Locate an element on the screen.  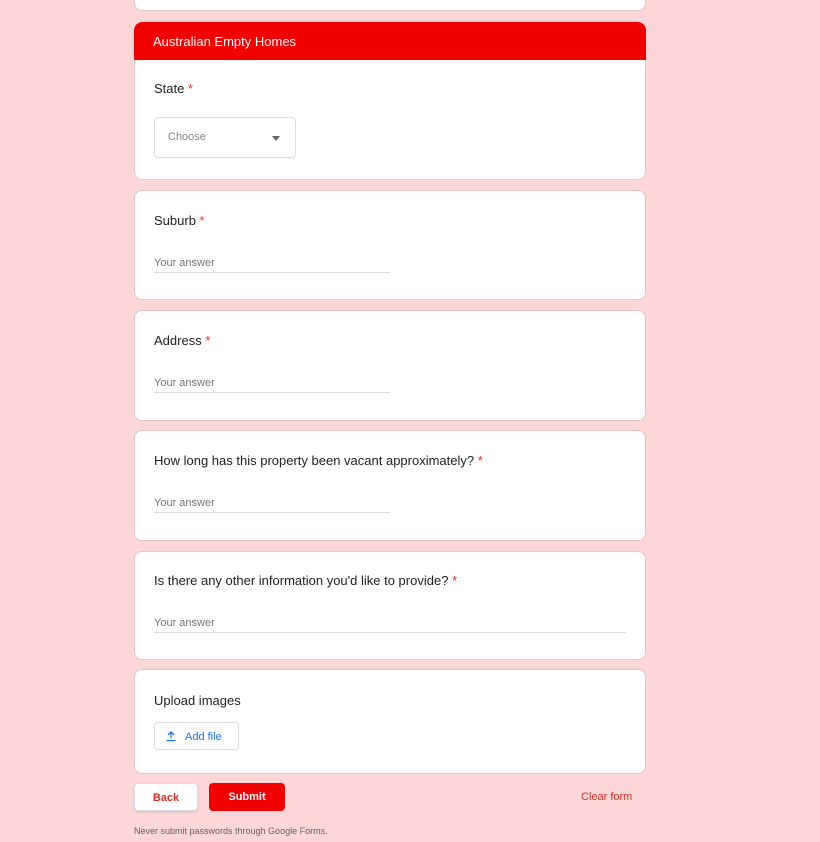
suburb-input: Your answer is located at coordinates (272, 265).